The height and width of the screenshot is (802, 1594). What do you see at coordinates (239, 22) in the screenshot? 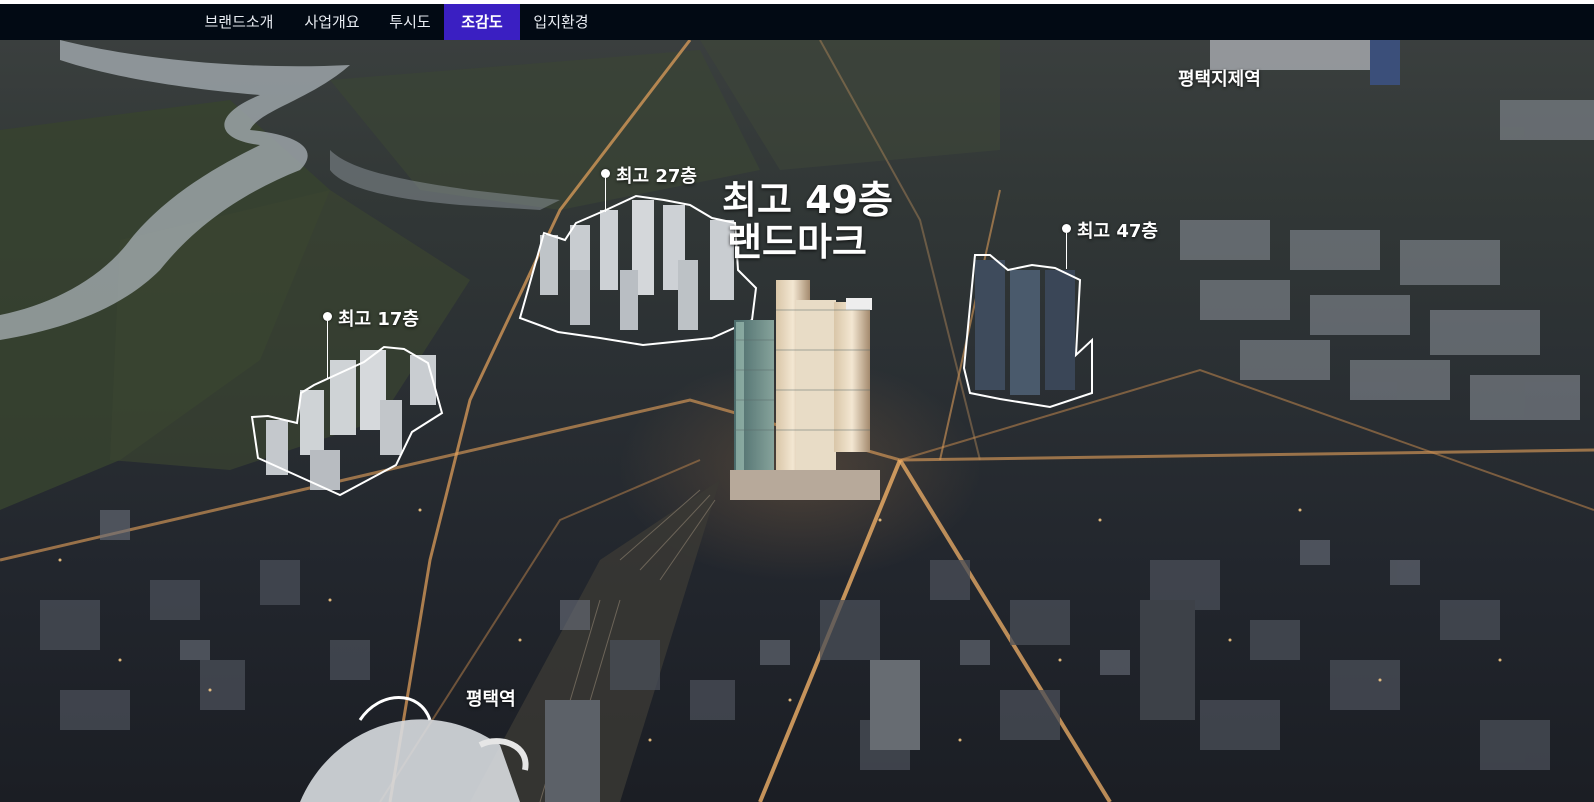
I see `nav-brand-intro: 브랜드소개` at bounding box center [239, 22].